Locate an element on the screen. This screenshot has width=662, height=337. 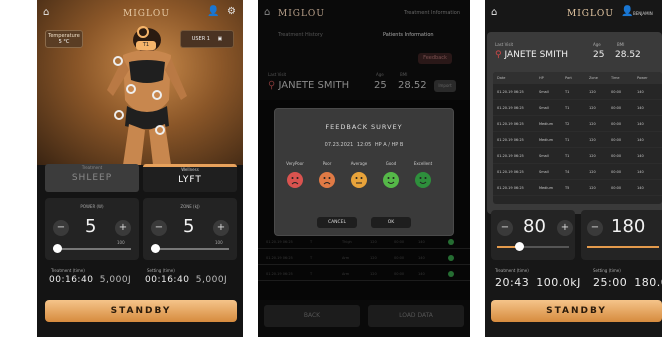
column-header: HP is located at coordinates (541, 78).